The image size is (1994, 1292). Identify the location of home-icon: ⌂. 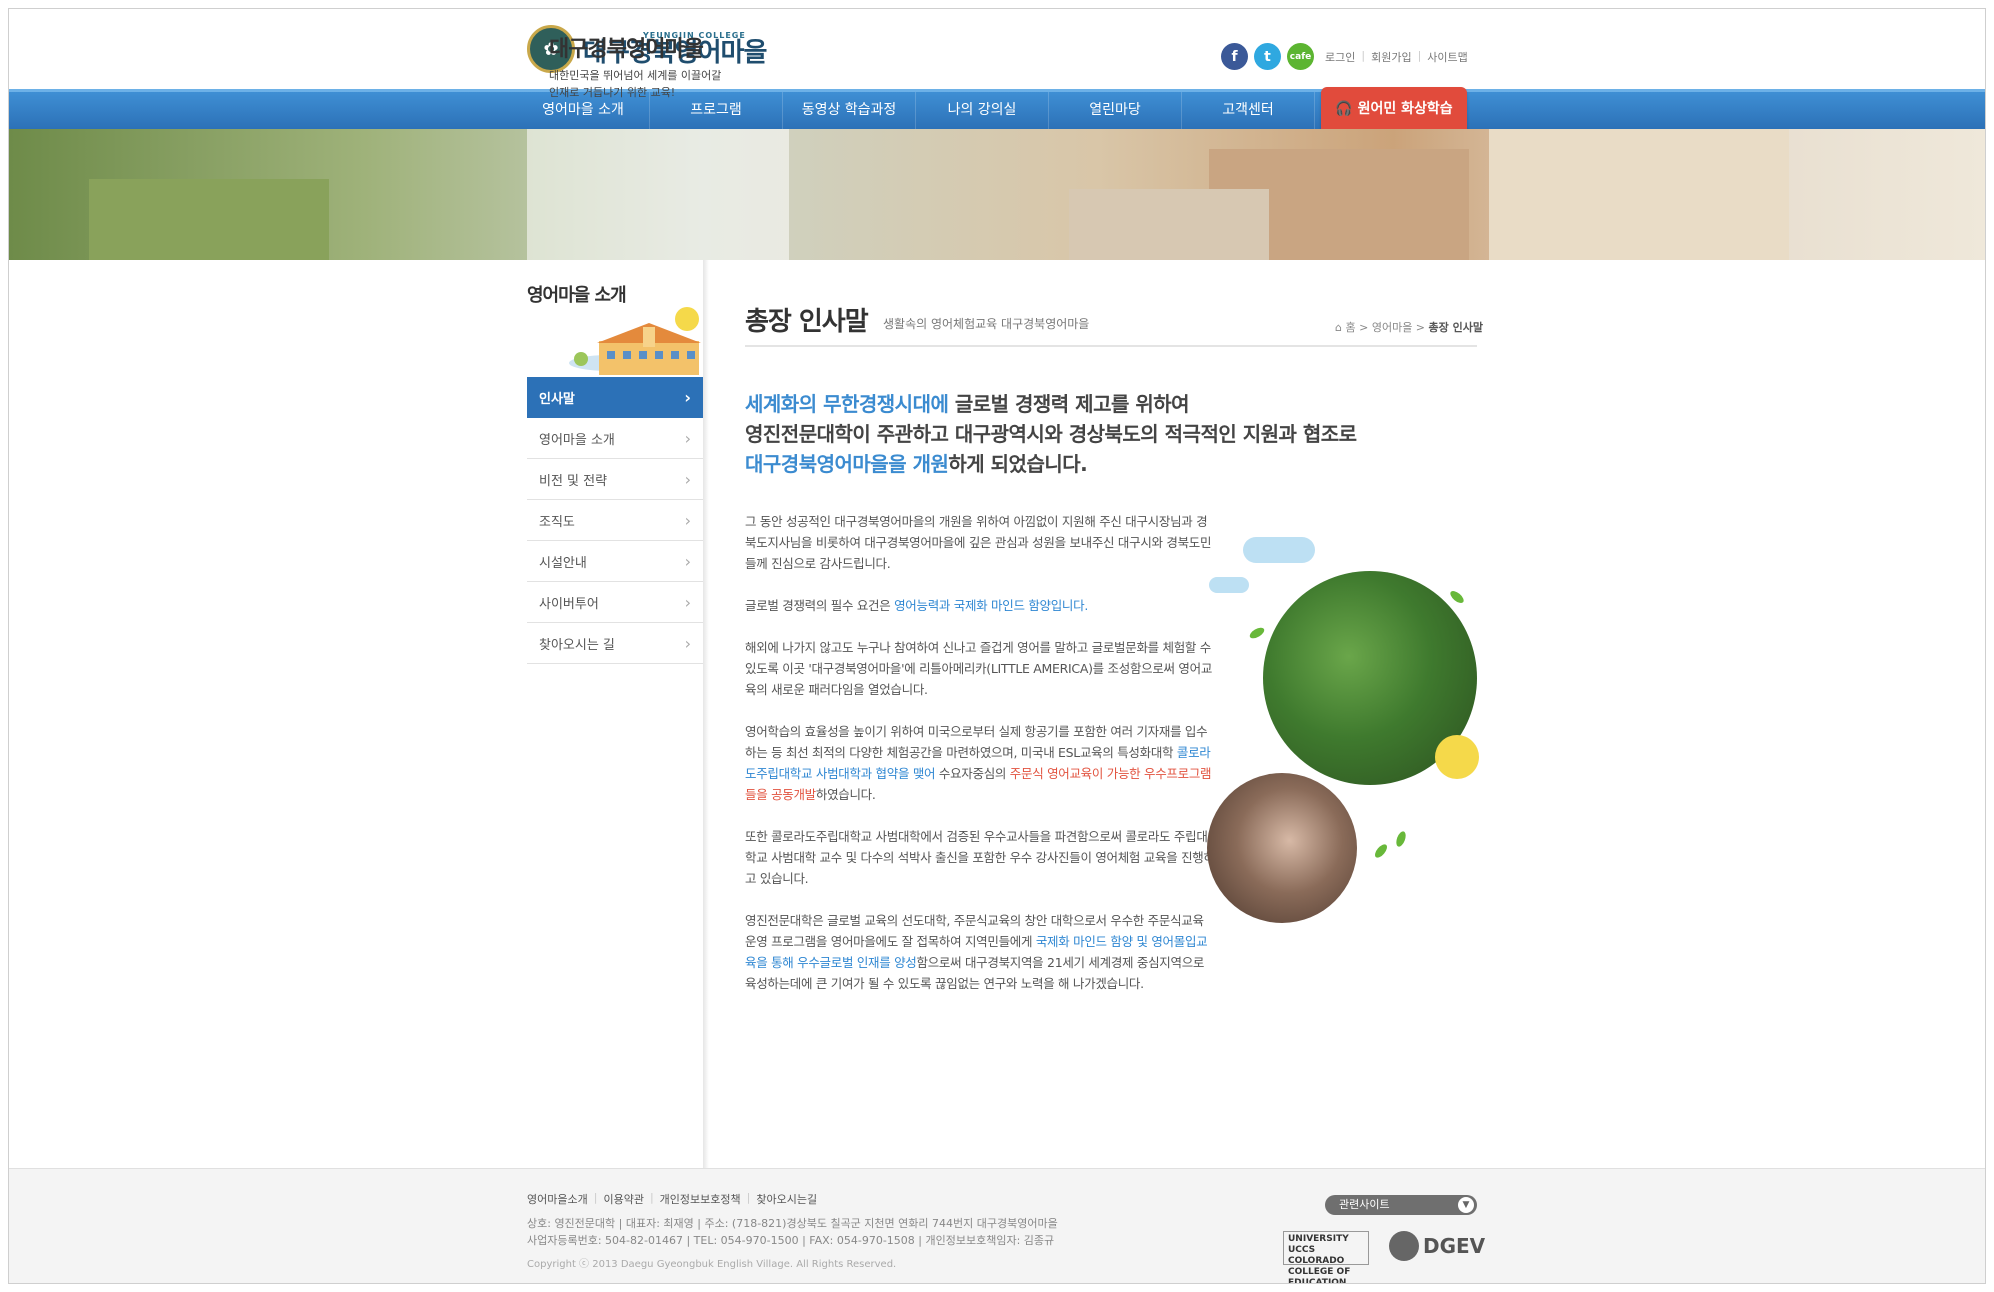
(1338, 327).